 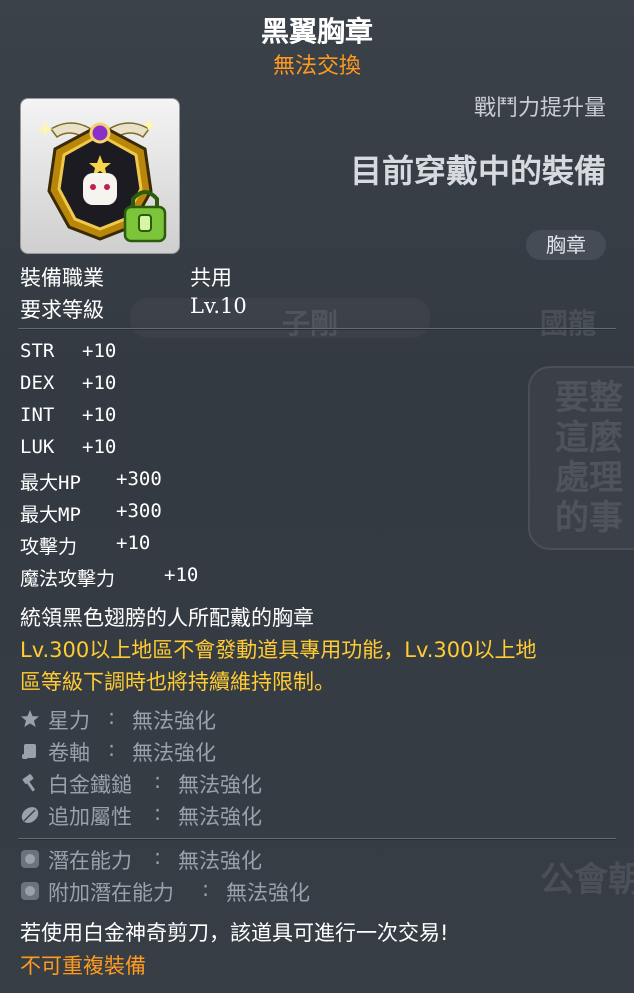 I want to click on level-restriction-warning-cont: 區等級下調時也將持續維持限制。, so click(x=177, y=682).